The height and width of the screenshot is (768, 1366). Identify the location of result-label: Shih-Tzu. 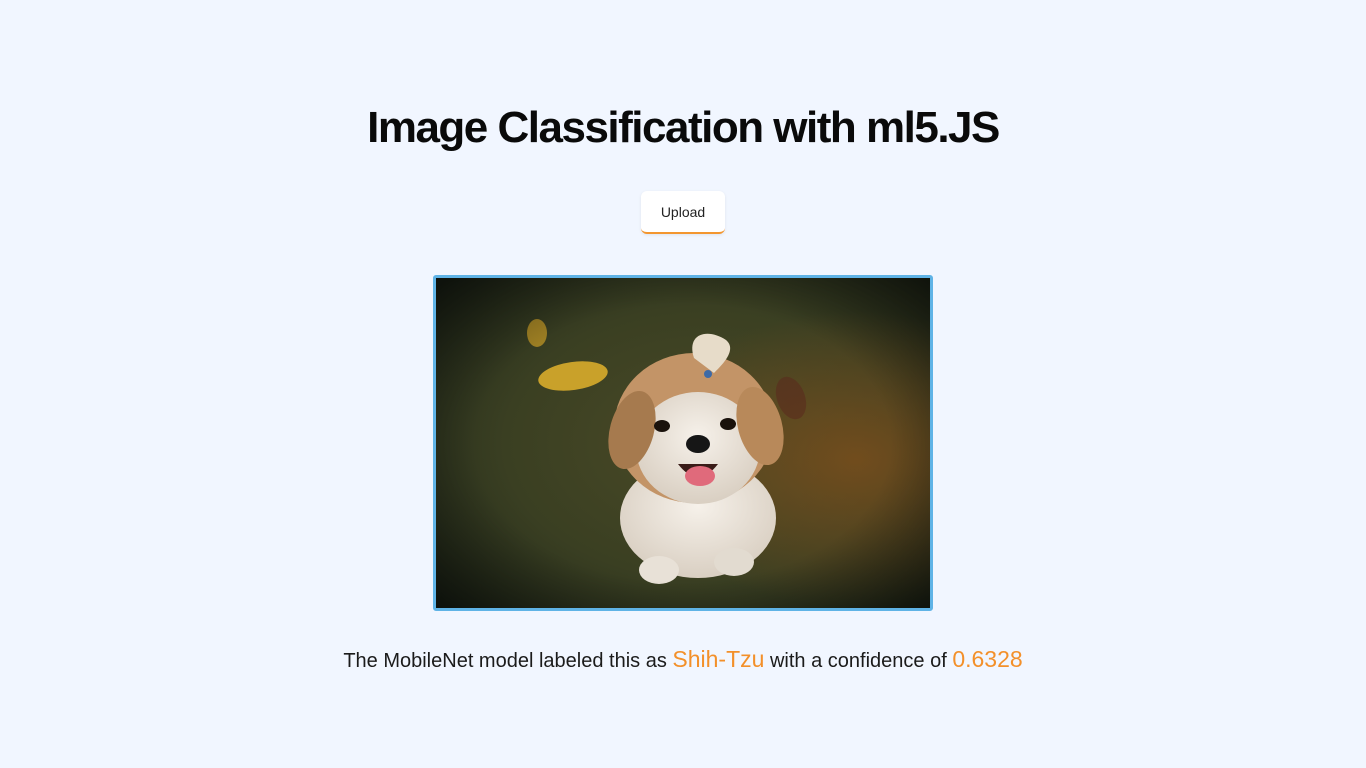
(718, 659).